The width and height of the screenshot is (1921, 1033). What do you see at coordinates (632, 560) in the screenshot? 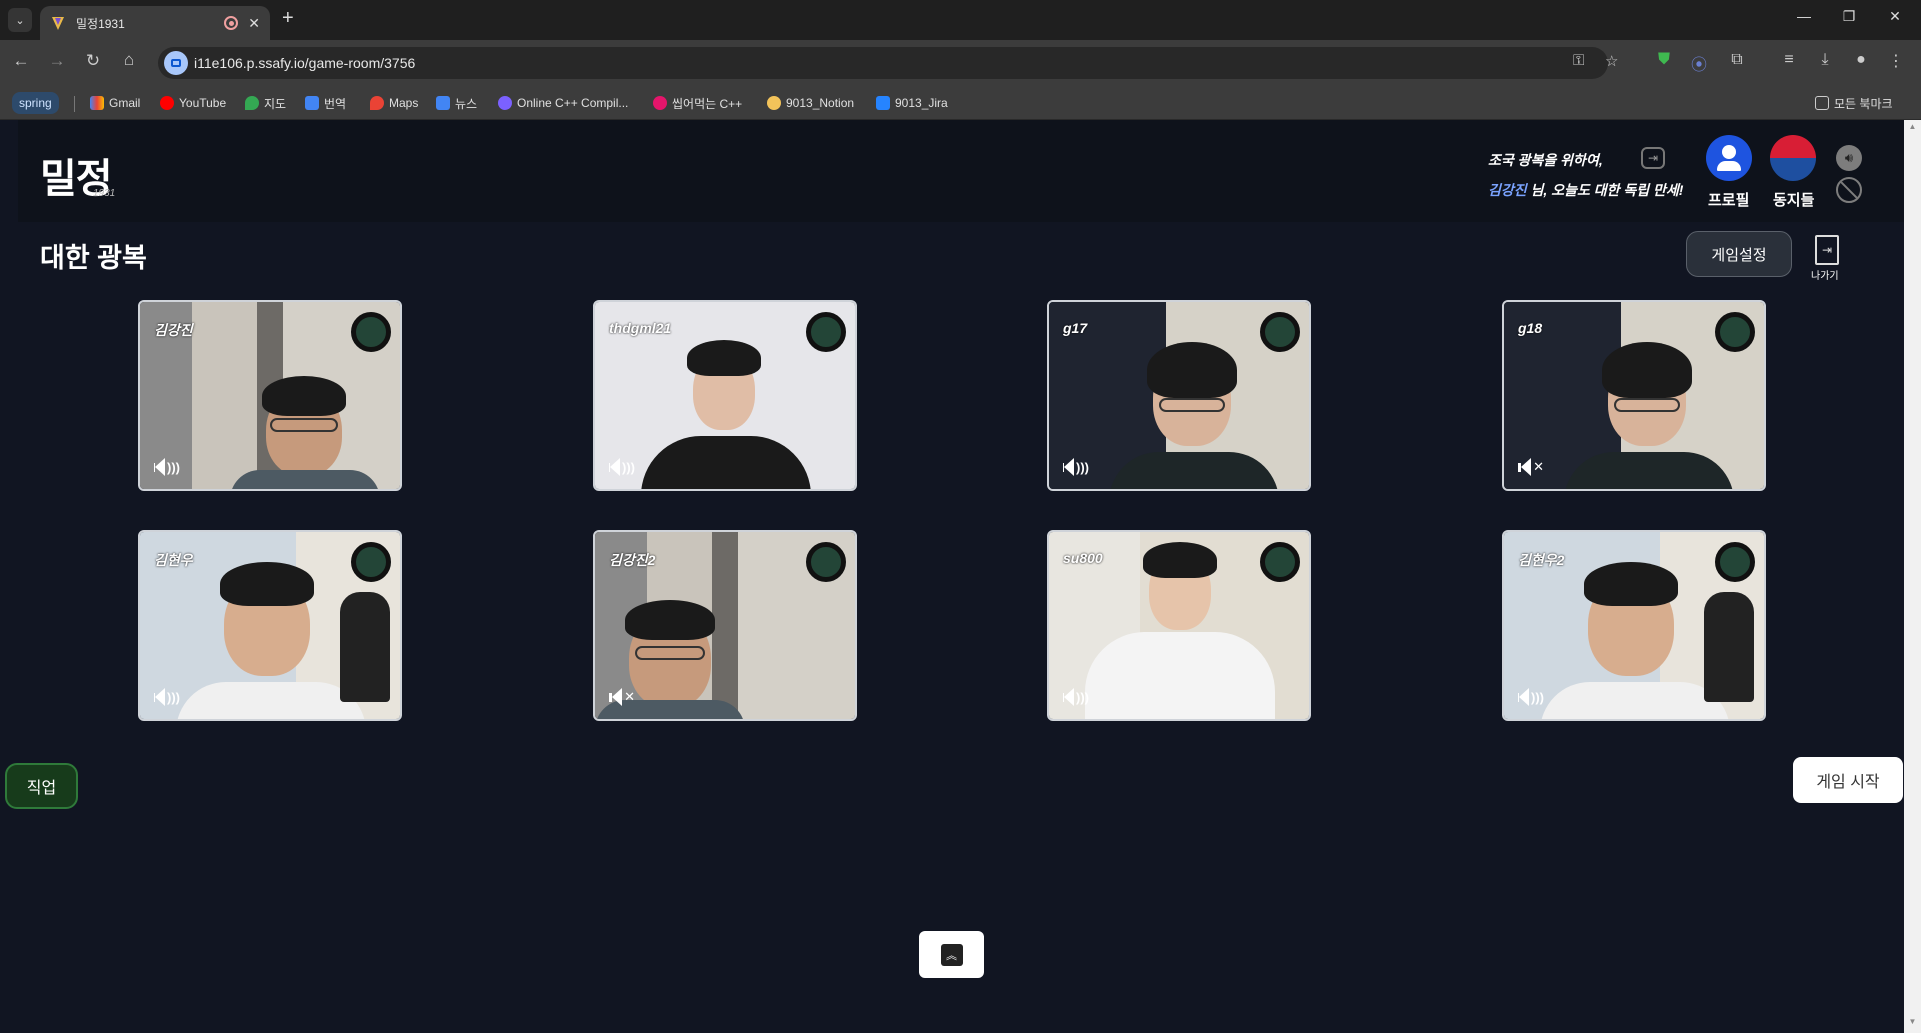
I see `player-nickname: 김강진2` at bounding box center [632, 560].